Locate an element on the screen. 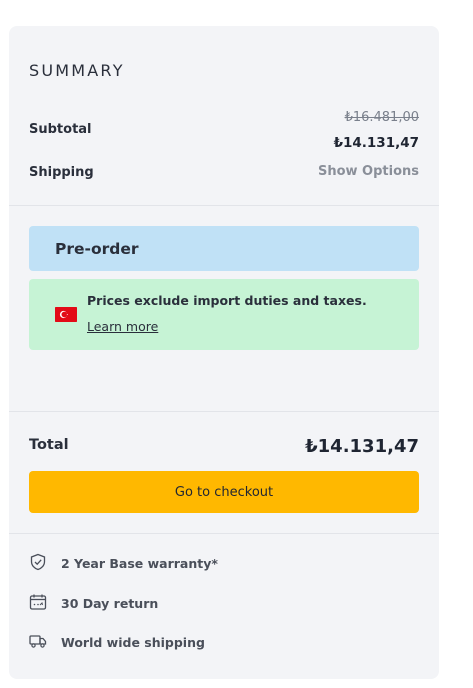 The image size is (473, 688). total-label: Total is located at coordinates (49, 445).